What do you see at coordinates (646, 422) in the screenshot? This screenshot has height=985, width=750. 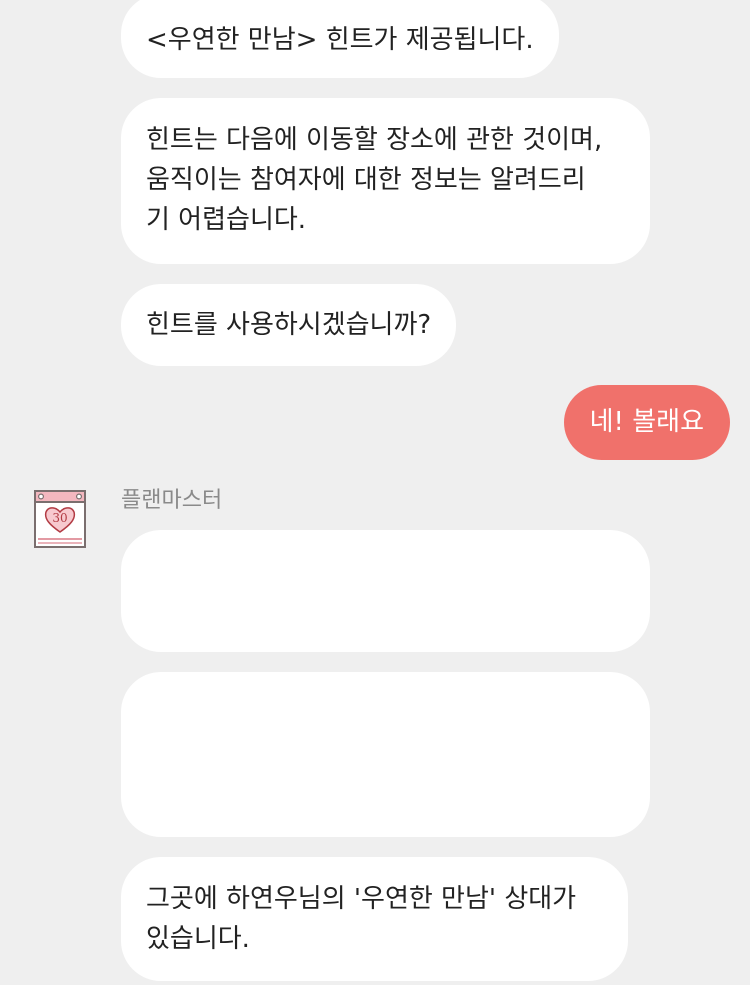 I see `user-message-bubble: 네! 볼래요` at bounding box center [646, 422].